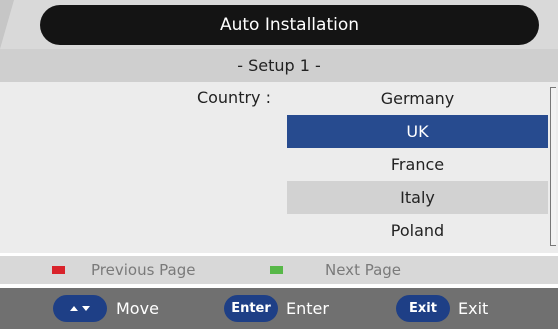  Describe the element at coordinates (276, 270) in the screenshot. I see `green-key-icon` at that location.